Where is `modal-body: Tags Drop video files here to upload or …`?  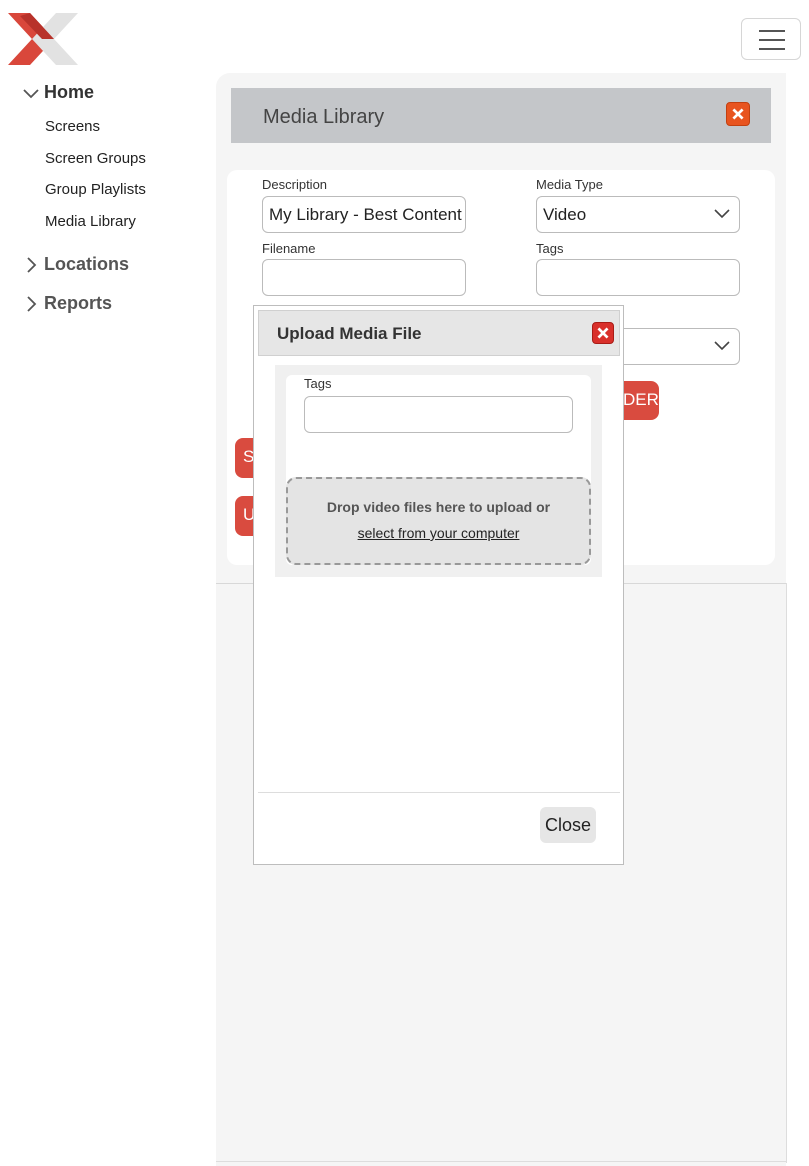
modal-body: Tags Drop video files here to upload or … is located at coordinates (438, 471).